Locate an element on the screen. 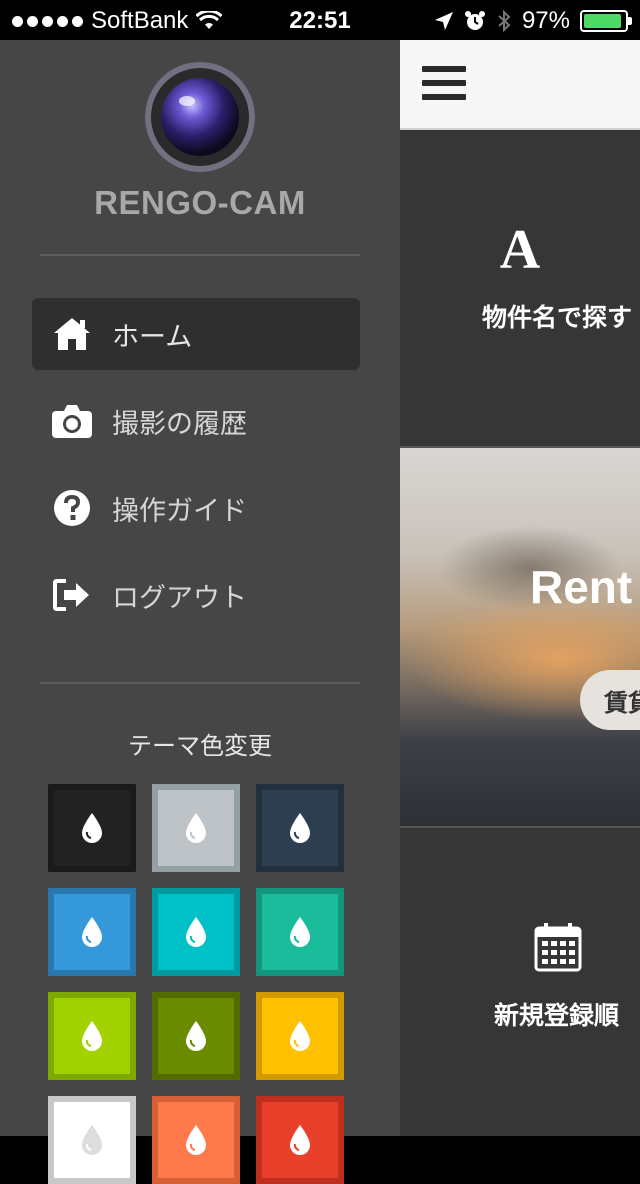  battery-icon is located at coordinates (606, 21).